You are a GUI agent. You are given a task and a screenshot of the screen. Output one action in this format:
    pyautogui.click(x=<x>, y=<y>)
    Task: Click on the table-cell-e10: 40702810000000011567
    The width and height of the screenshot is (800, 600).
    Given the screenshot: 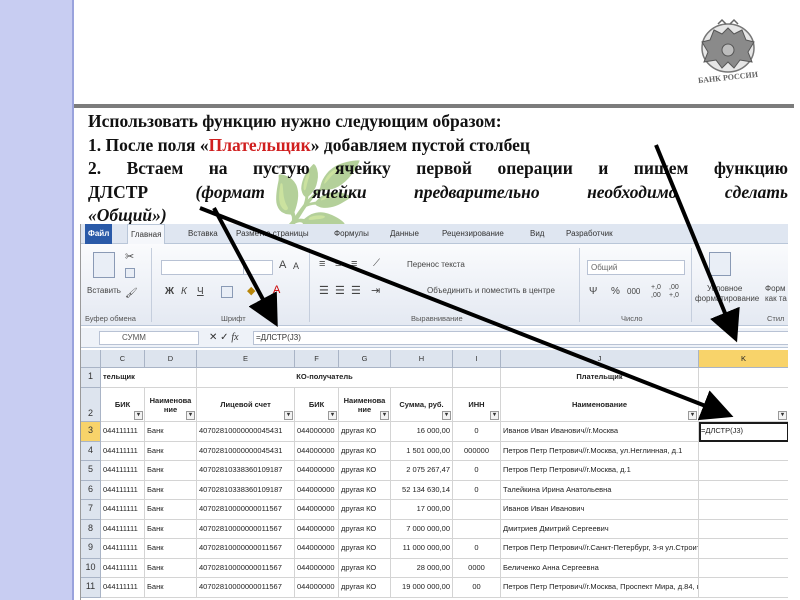 What is the action you would take?
    pyautogui.click(x=246, y=568)
    